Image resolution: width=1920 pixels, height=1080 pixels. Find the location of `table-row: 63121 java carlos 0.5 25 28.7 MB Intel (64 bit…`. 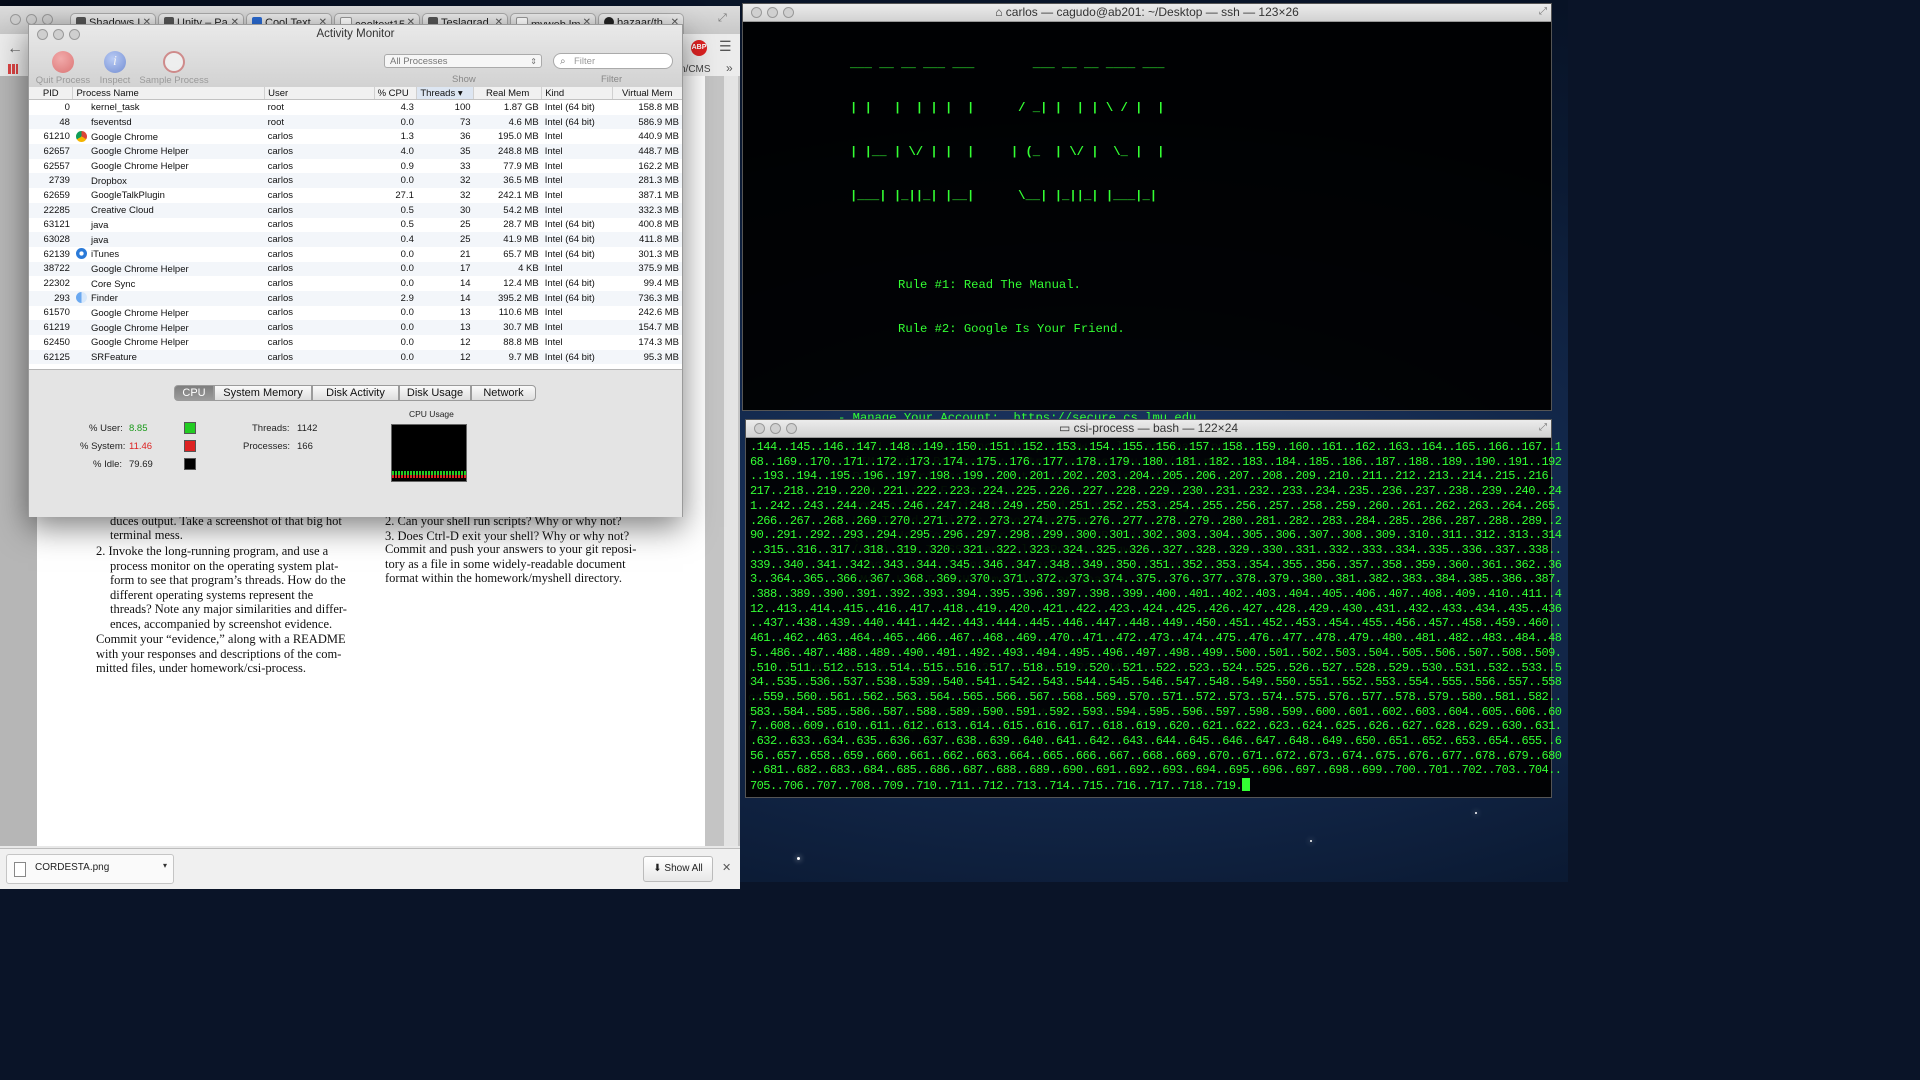

table-row: 63121 java carlos 0.5 25 28.7 MB Intel (64 bit… is located at coordinates (355, 225).